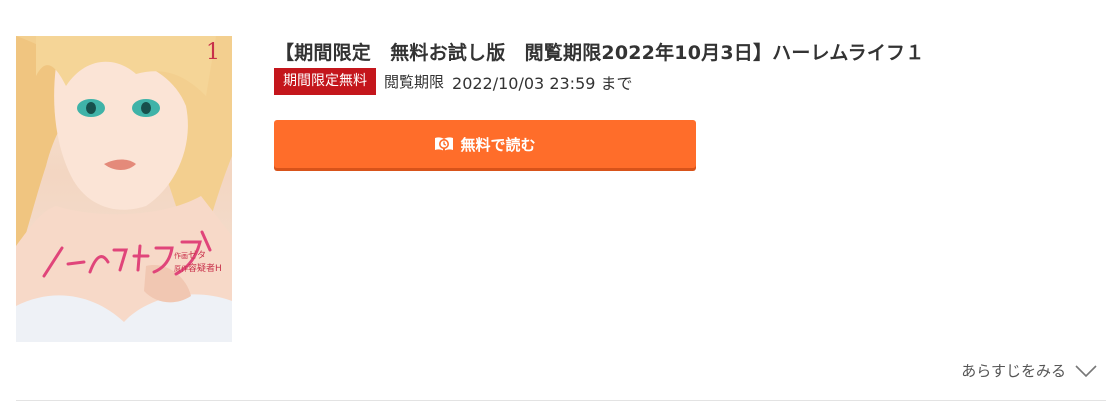  I want to click on credit-art-name: ゼタ, so click(197, 256).